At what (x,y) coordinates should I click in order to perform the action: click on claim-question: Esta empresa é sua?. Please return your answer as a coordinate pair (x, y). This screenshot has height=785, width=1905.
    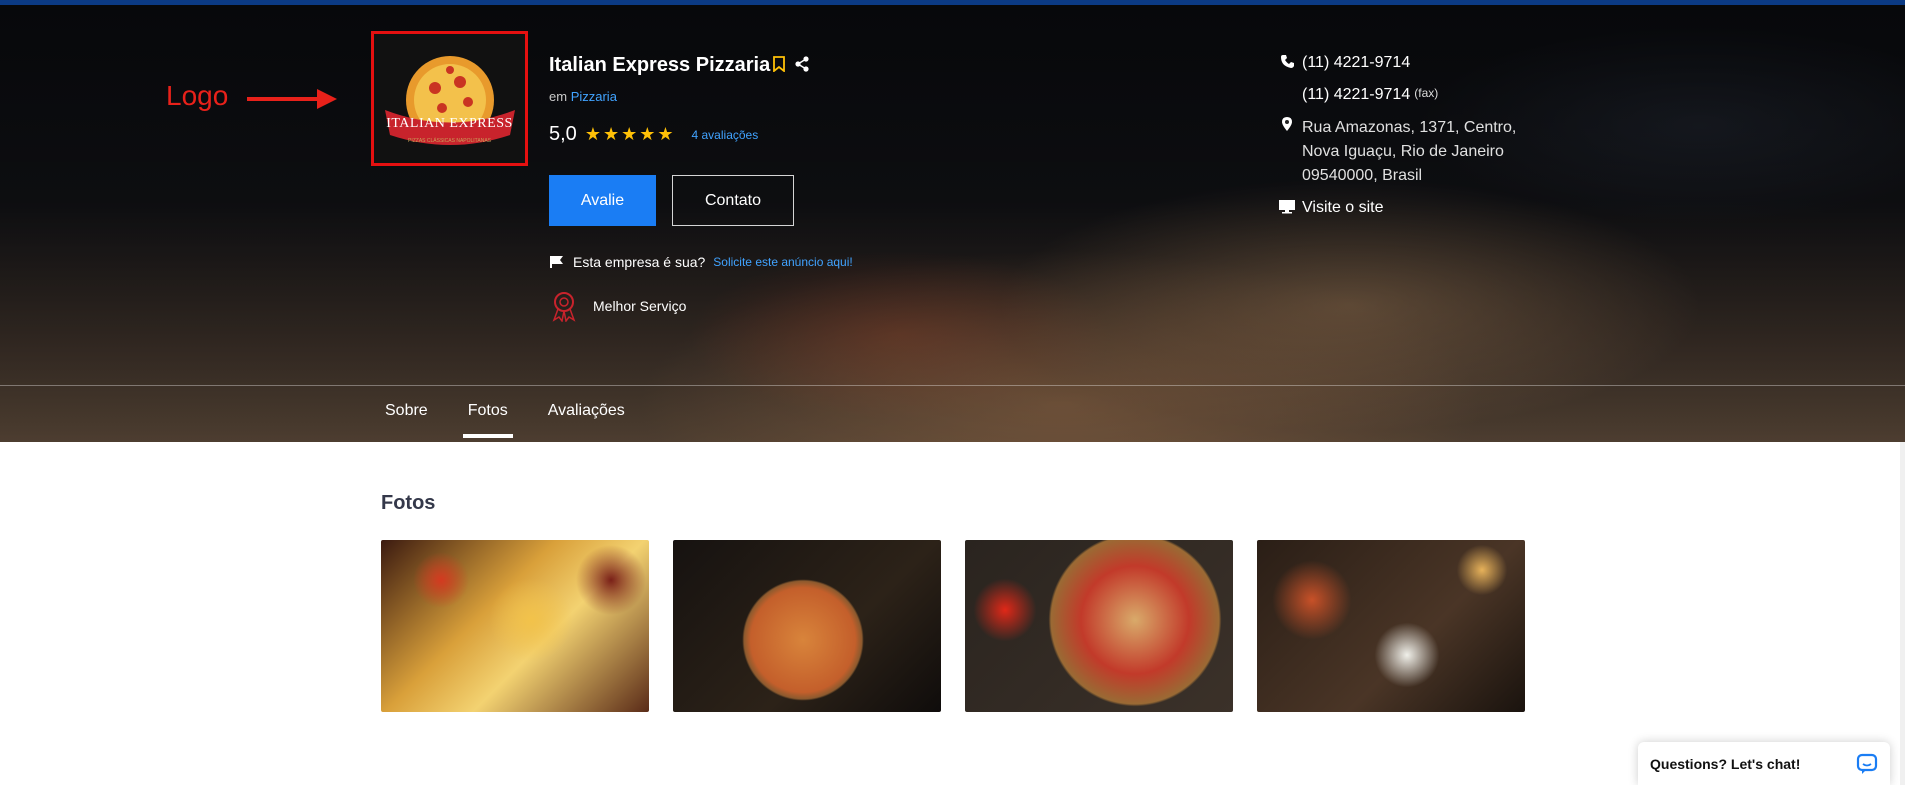
    Looking at the image, I should click on (639, 262).